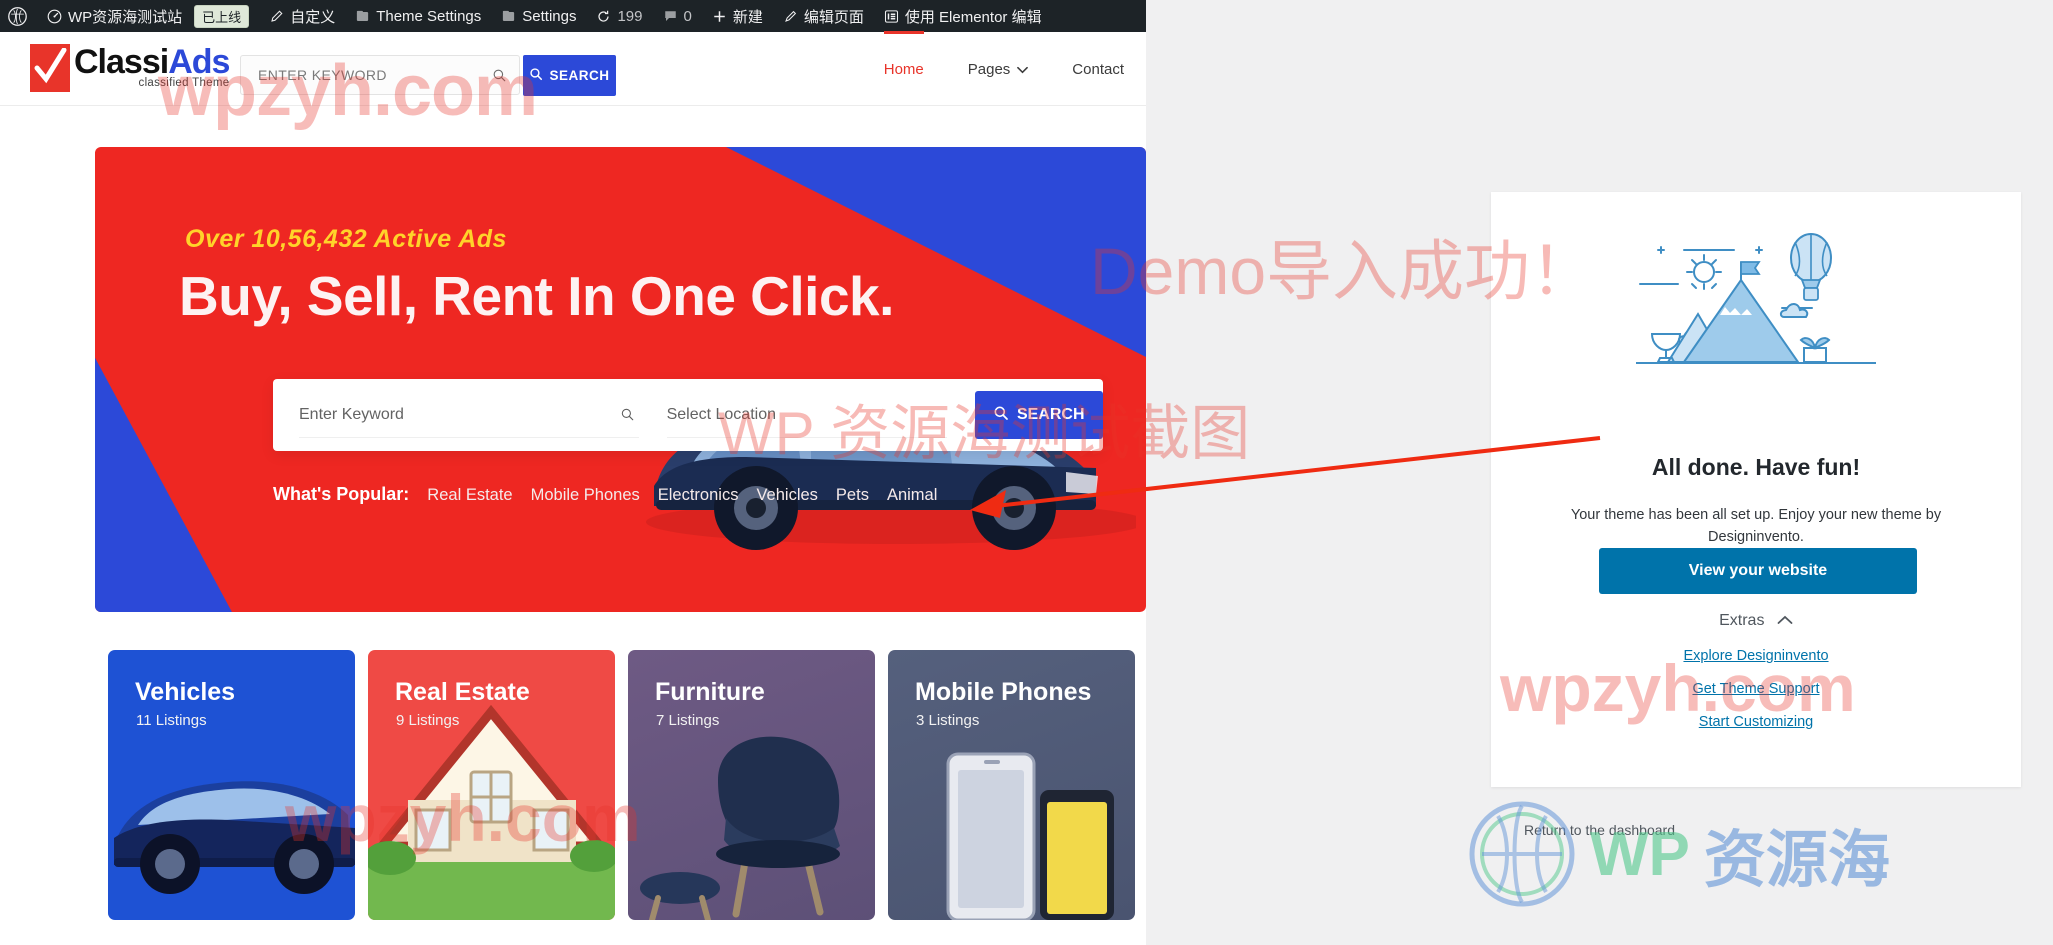 The height and width of the screenshot is (945, 2053). What do you see at coordinates (1599, 830) in the screenshot?
I see `return-to-dashboard-link: Return to the dashboard` at bounding box center [1599, 830].